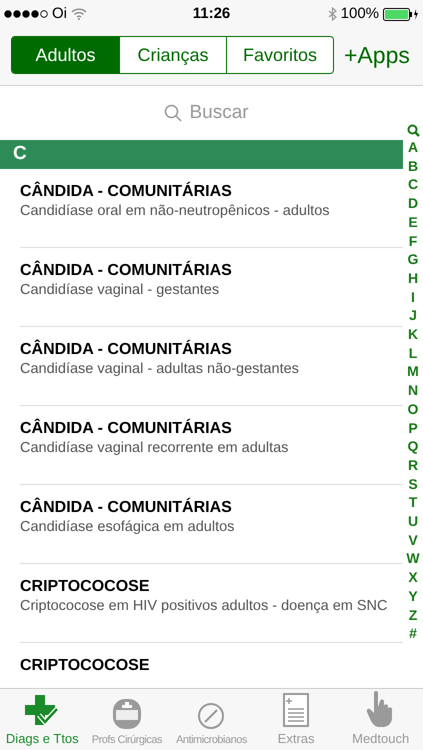  Describe the element at coordinates (413, 278) in the screenshot. I see `index-letter: H` at that location.